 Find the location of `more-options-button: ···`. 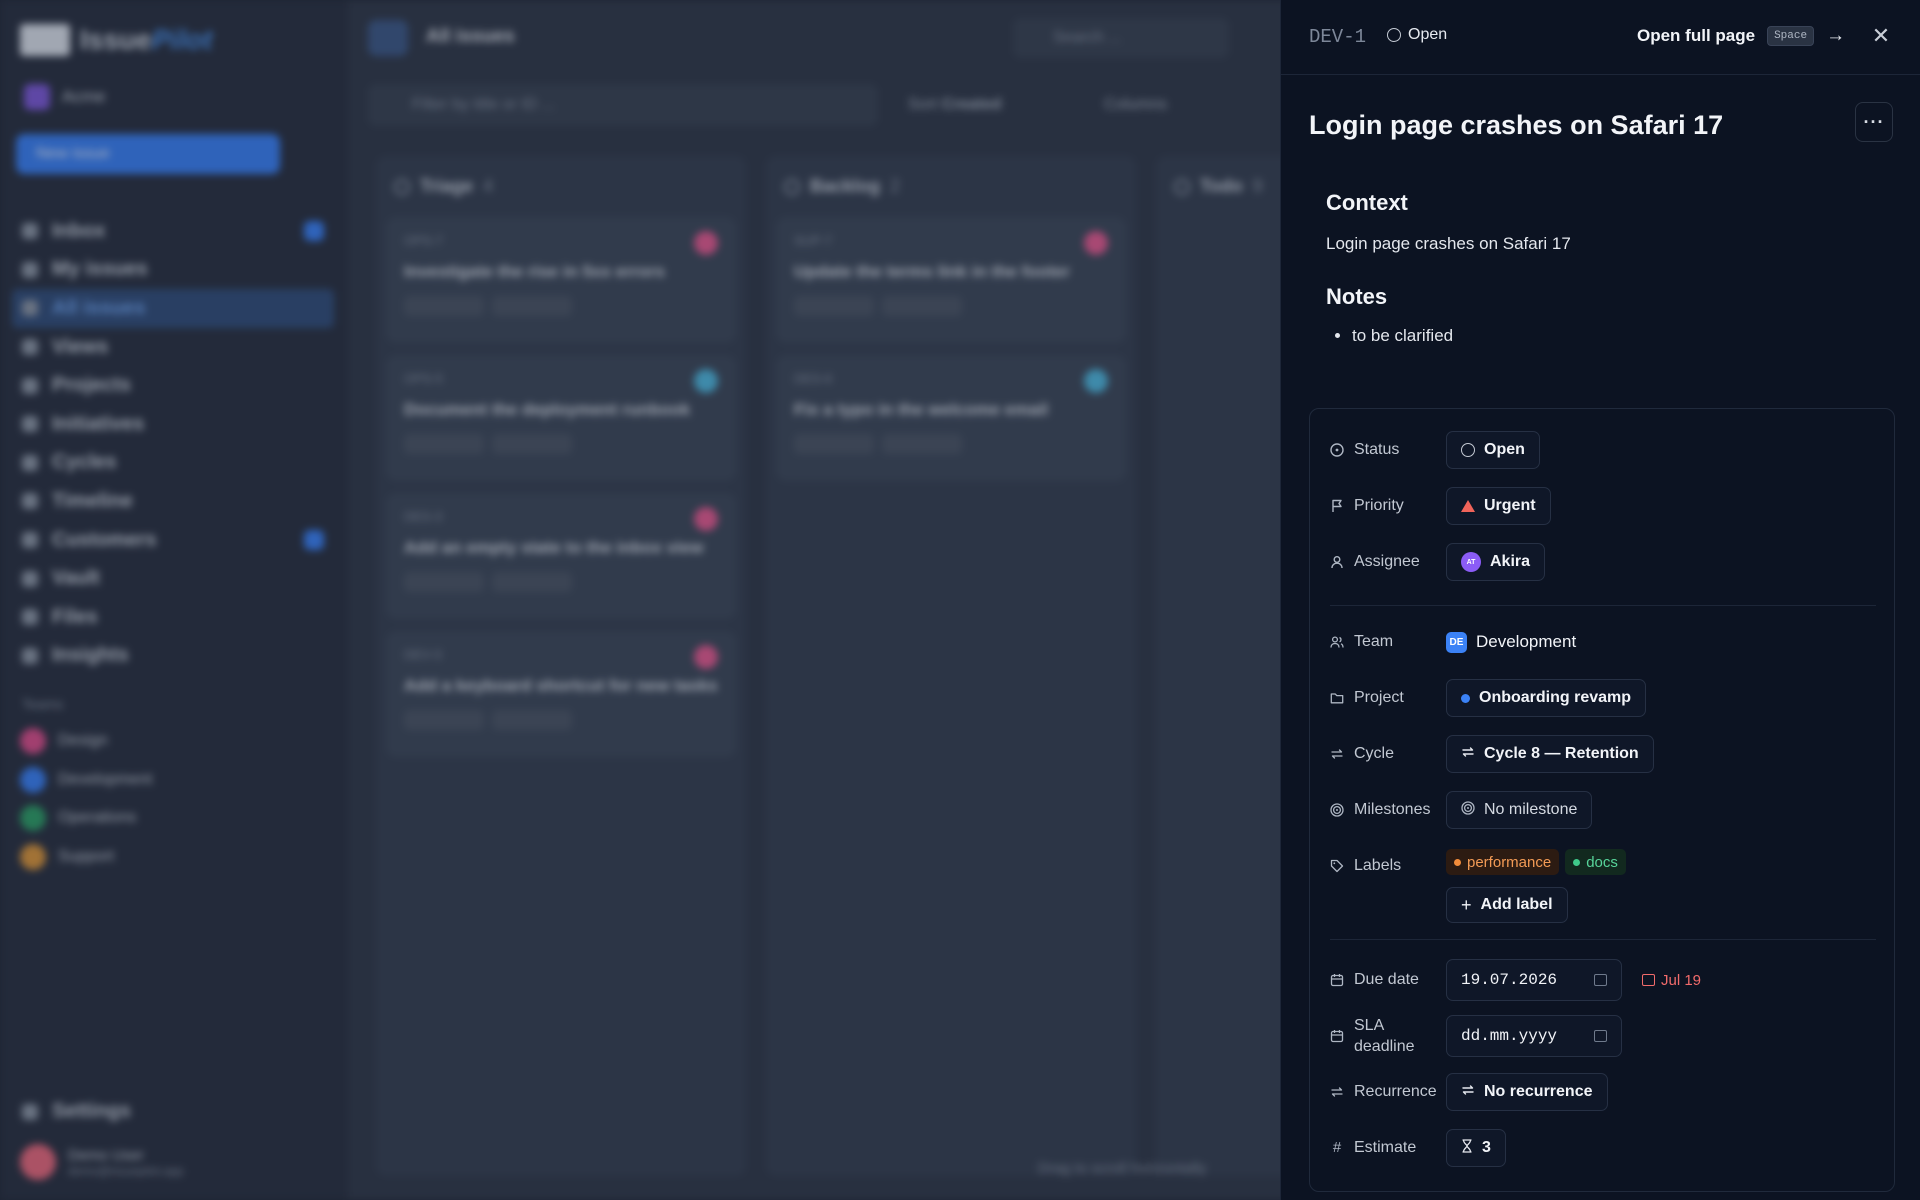

more-options-button: ··· is located at coordinates (1874, 122).